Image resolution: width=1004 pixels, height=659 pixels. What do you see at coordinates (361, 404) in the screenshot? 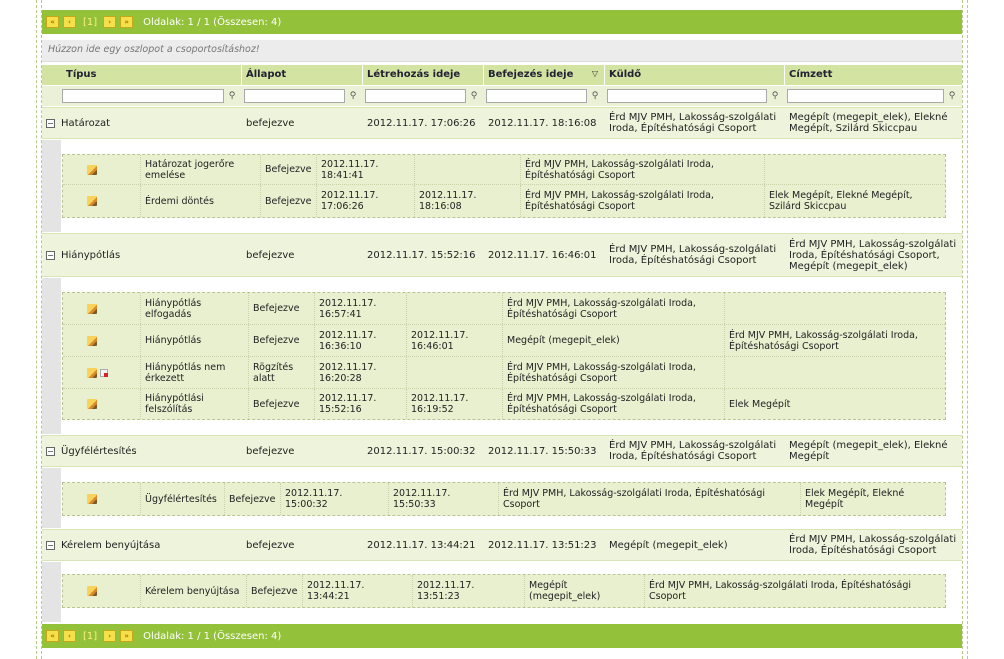
I see `sub-created: 2012.11.17. 15:52:16` at bounding box center [361, 404].